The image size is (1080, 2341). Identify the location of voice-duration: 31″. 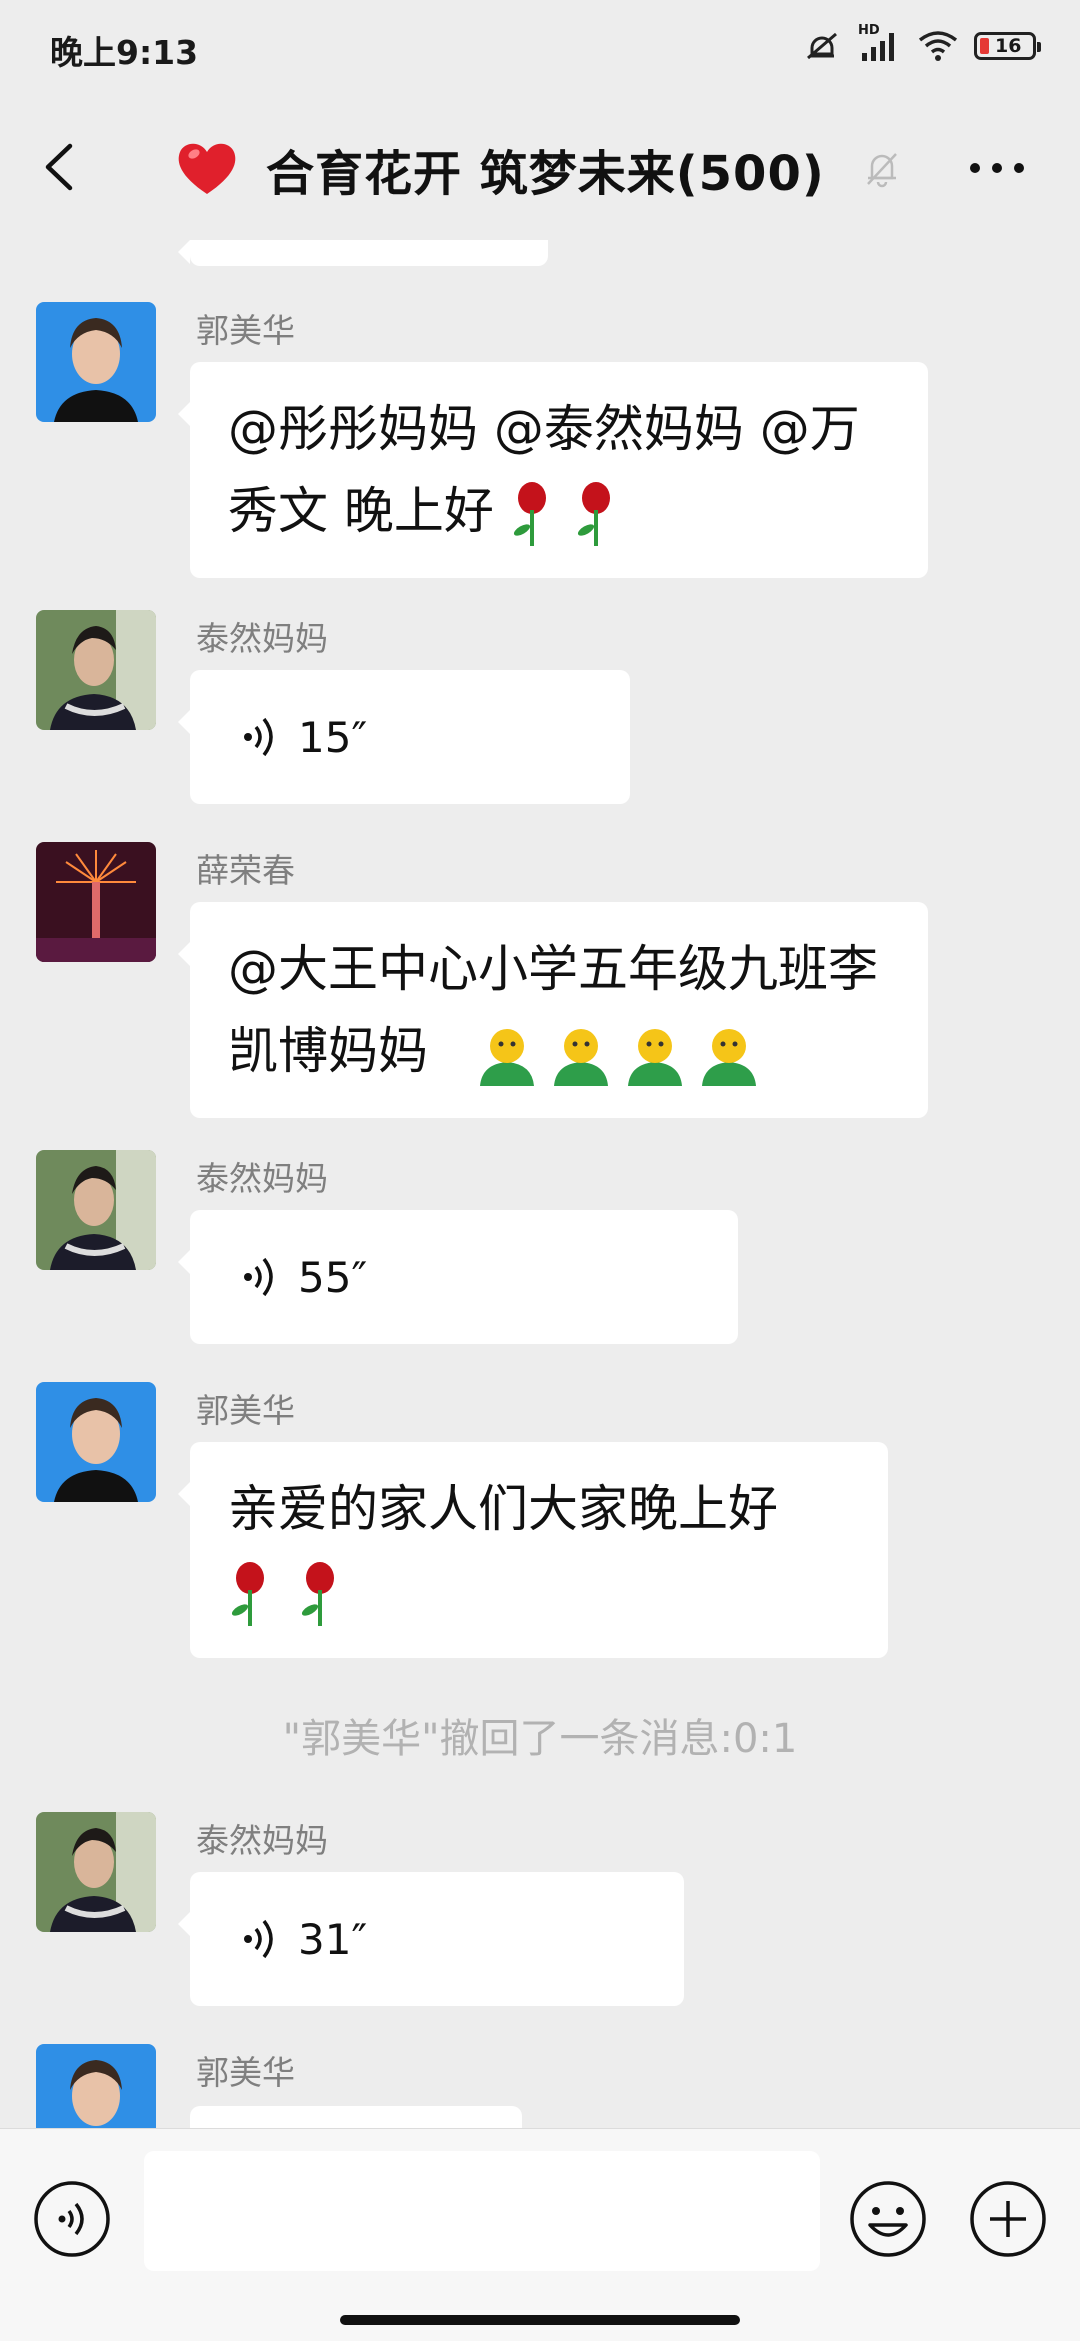
(333, 1939).